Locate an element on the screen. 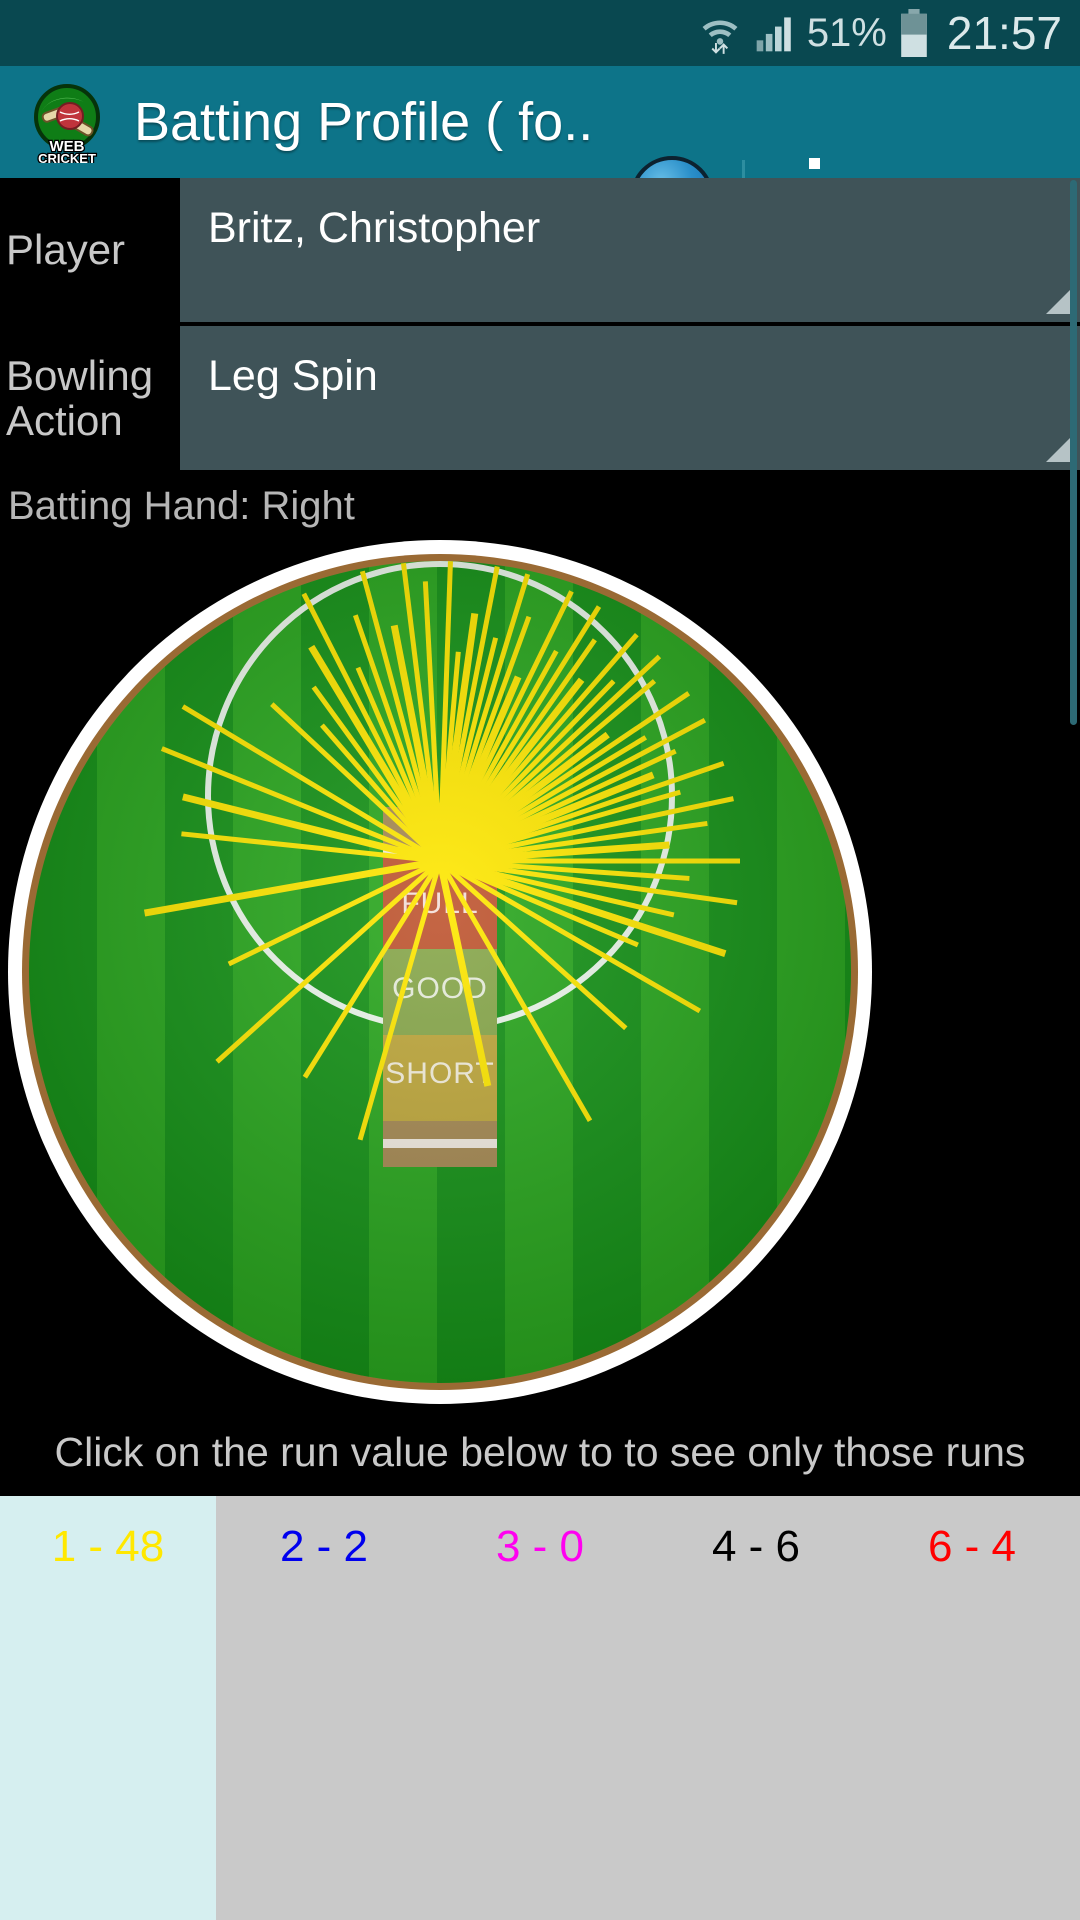 This screenshot has height=1920, width=1080. batting-hand-label: Batting Hand: Right is located at coordinates (181, 506).